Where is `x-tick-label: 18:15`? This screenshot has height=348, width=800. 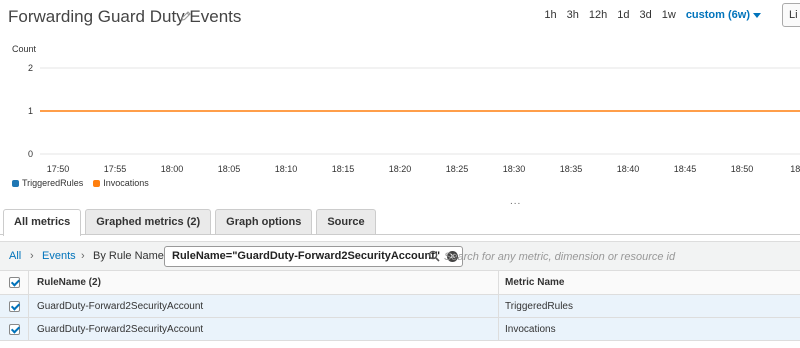 x-tick-label: 18:15 is located at coordinates (343, 169).